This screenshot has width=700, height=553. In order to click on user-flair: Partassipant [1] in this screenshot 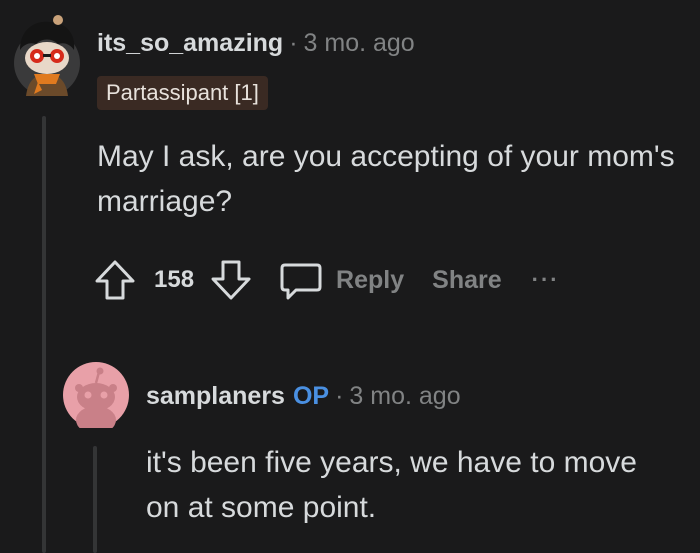, I will do `click(182, 93)`.